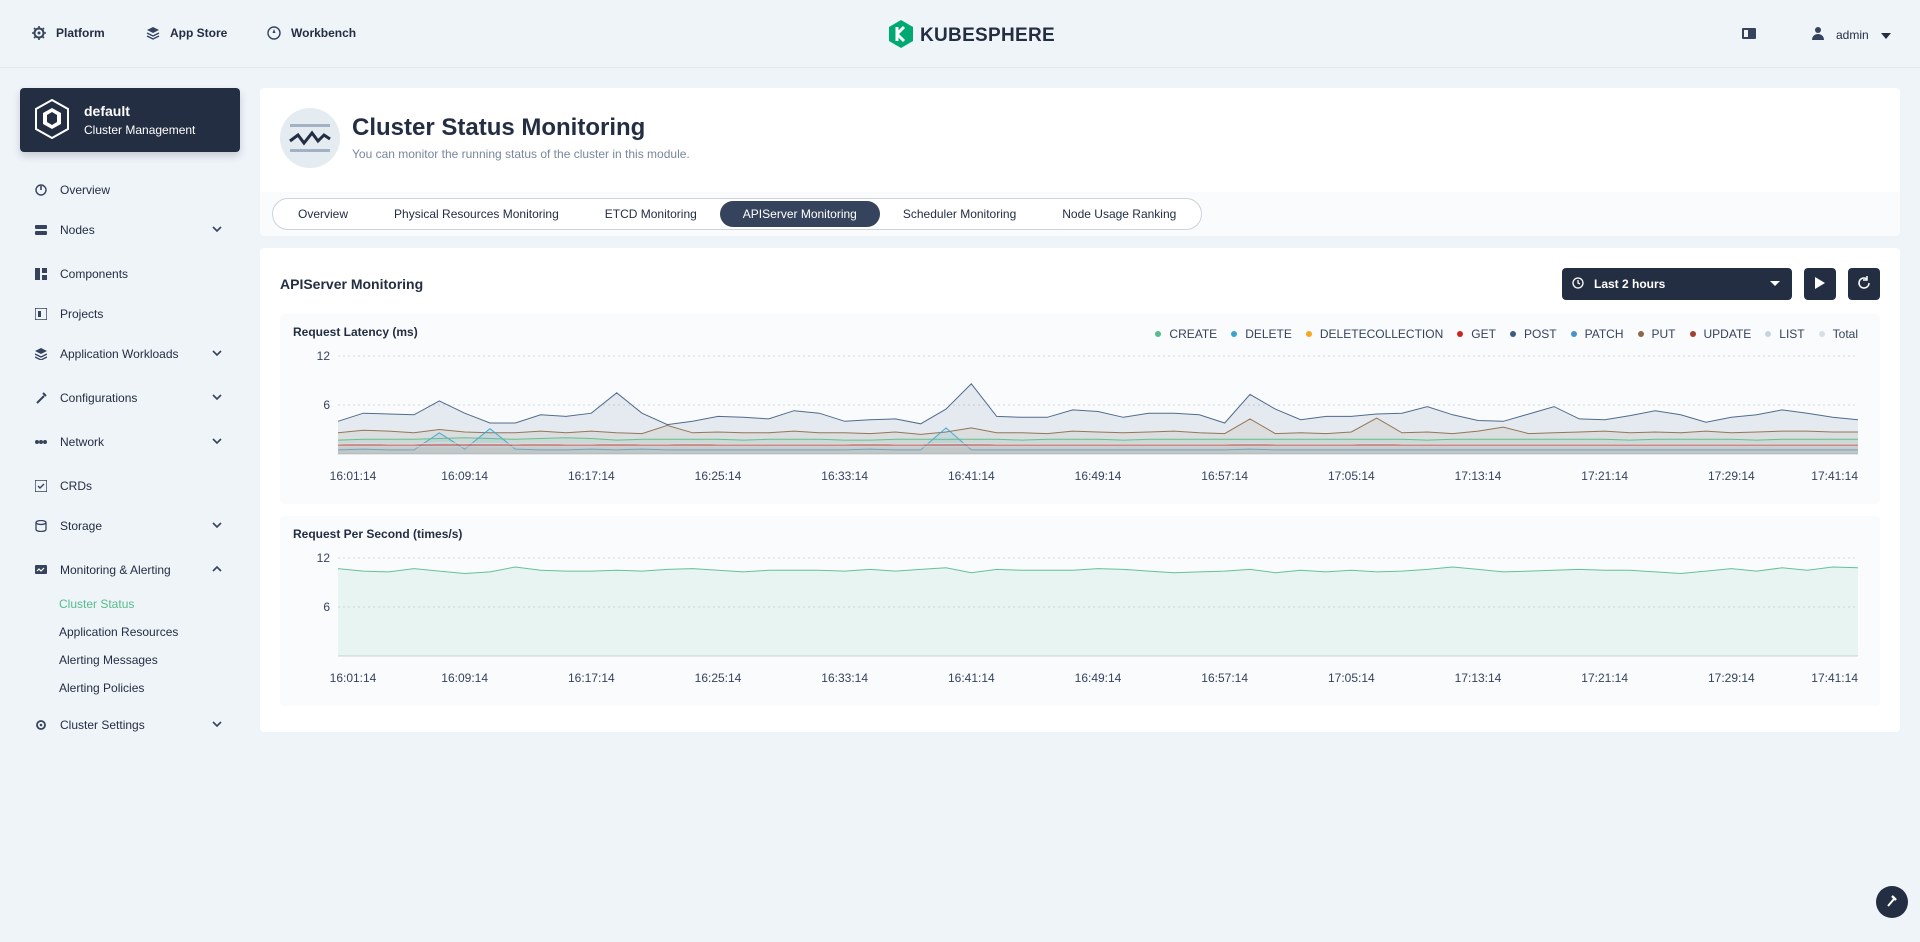 The height and width of the screenshot is (942, 1920). What do you see at coordinates (987, 35) in the screenshot?
I see `logo-text: KUBESPHERE` at bounding box center [987, 35].